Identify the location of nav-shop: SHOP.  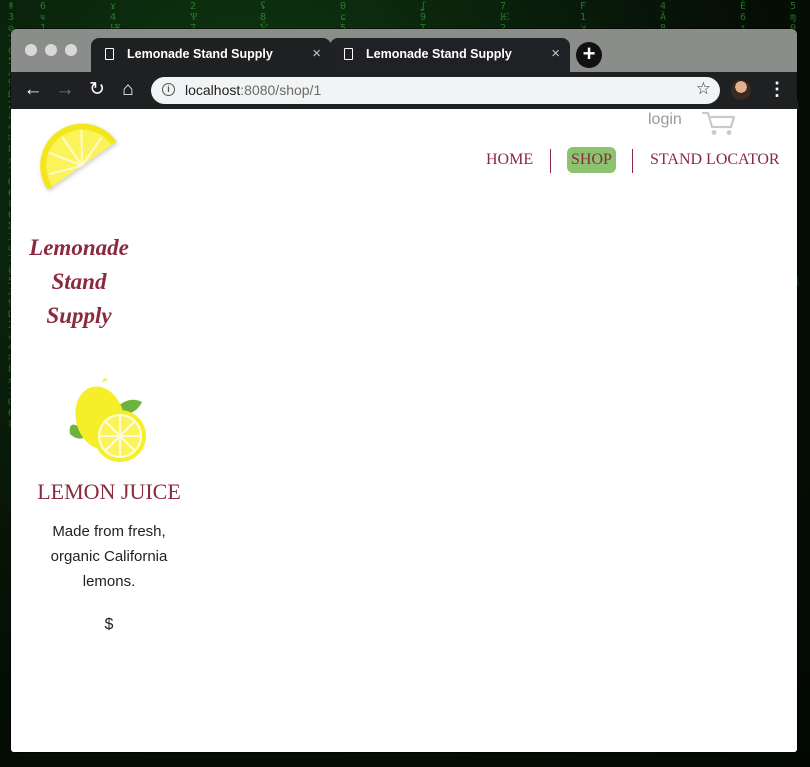
(591, 160).